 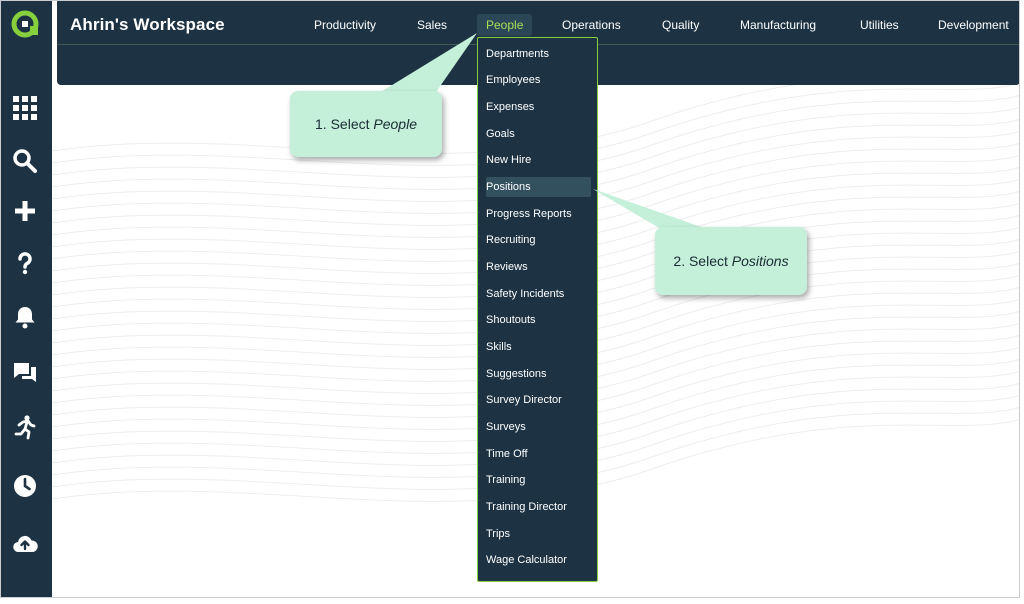 What do you see at coordinates (505, 480) in the screenshot?
I see `menu-item-training: Training` at bounding box center [505, 480].